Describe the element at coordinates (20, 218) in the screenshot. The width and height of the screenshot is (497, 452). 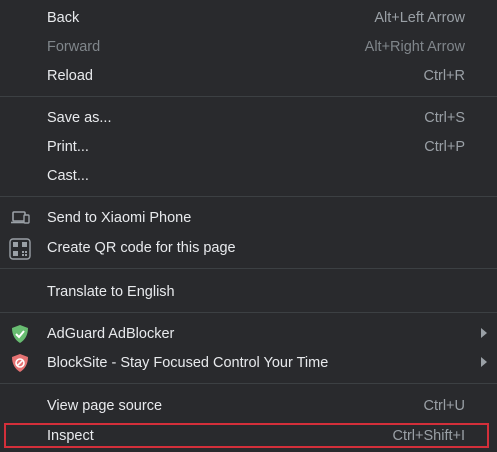
I see `device-send-icon` at that location.